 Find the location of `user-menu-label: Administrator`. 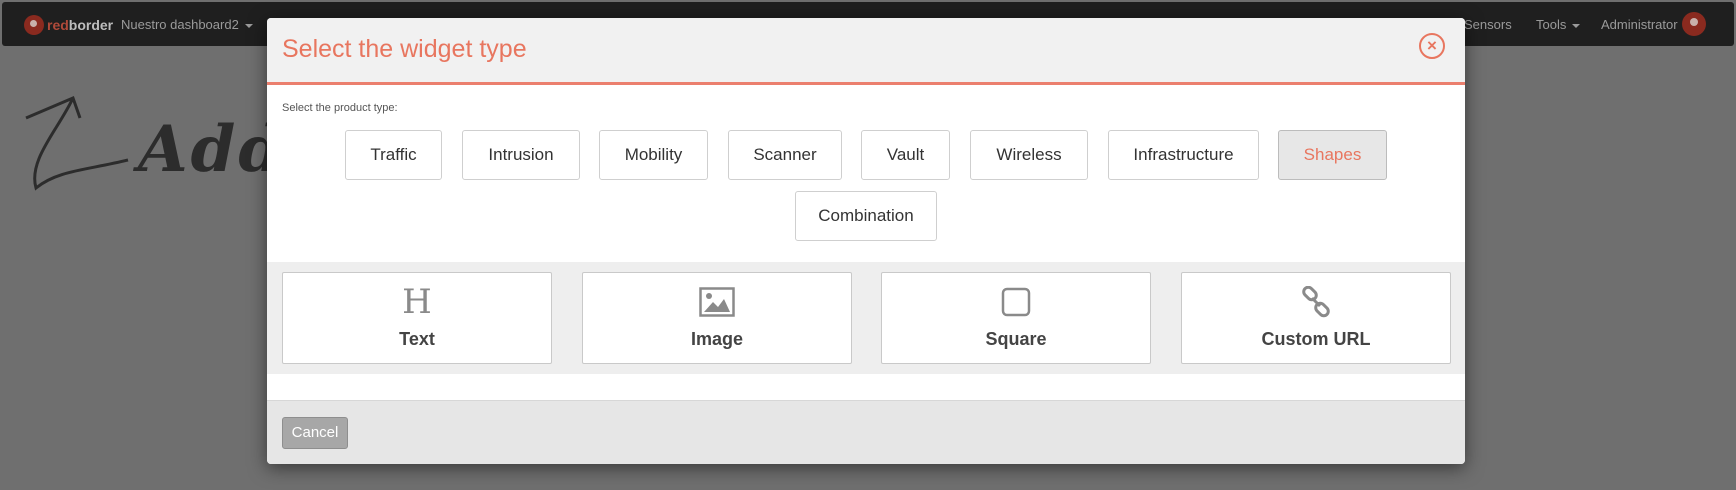

user-menu-label: Administrator is located at coordinates (1639, 24).